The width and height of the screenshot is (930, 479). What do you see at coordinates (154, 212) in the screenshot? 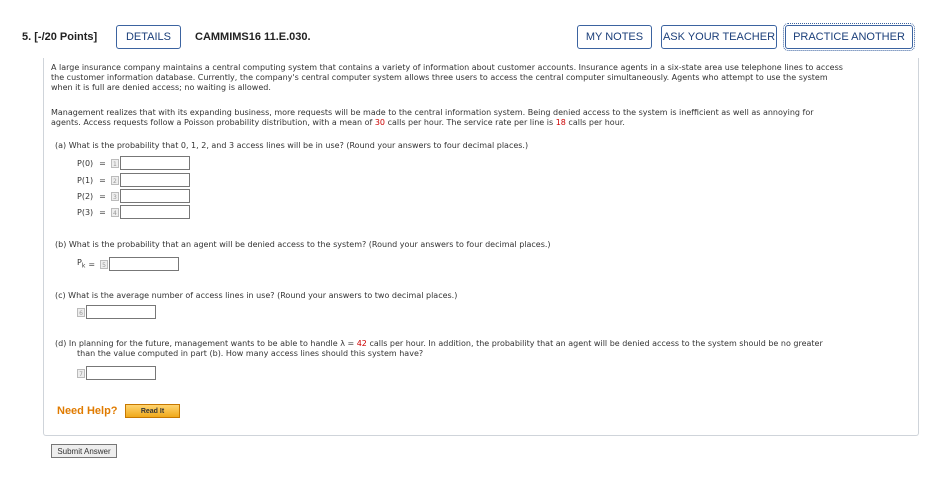
I see `p3-answer-input` at bounding box center [154, 212].